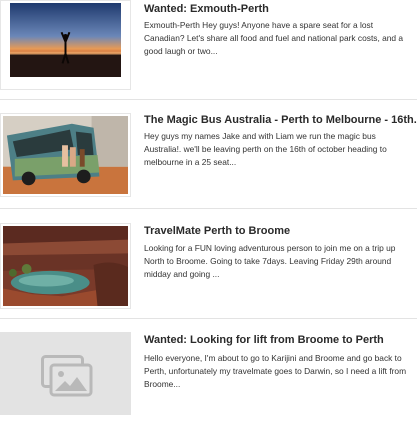  Describe the element at coordinates (65, 40) in the screenshot. I see `sunset-beach-yoga-photo` at that location.